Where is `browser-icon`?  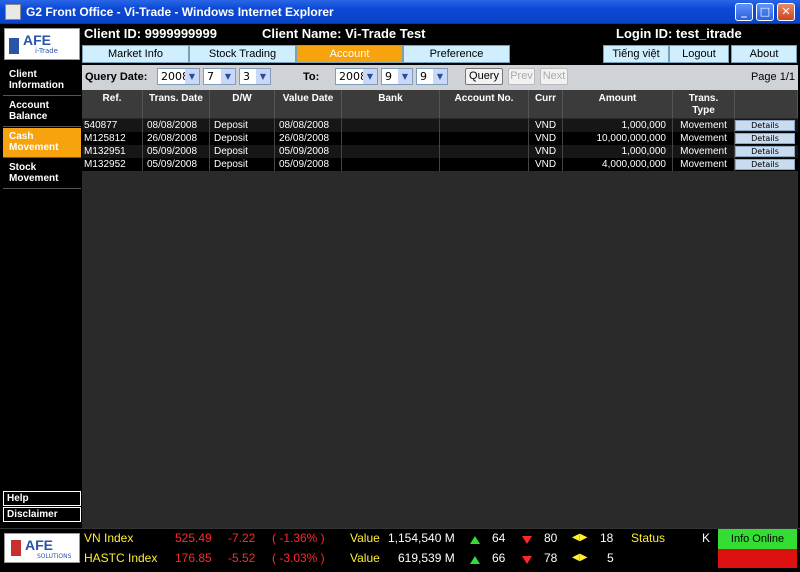
browser-icon is located at coordinates (13, 12).